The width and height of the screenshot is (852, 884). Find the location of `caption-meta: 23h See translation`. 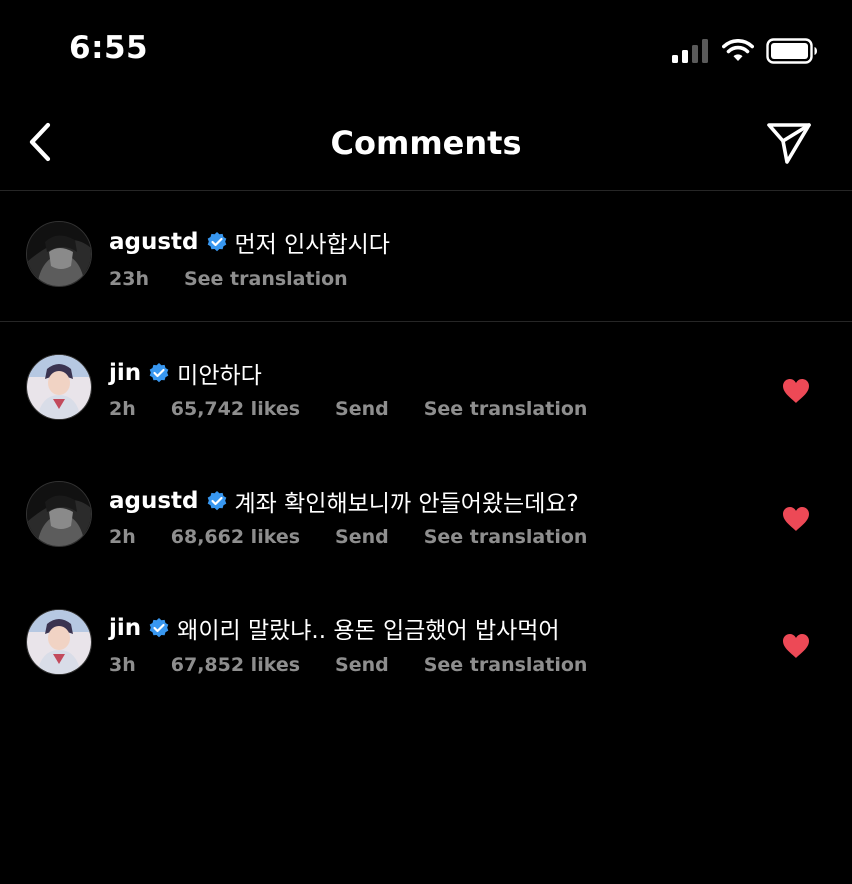

caption-meta: 23h See translation is located at coordinates (246, 279).